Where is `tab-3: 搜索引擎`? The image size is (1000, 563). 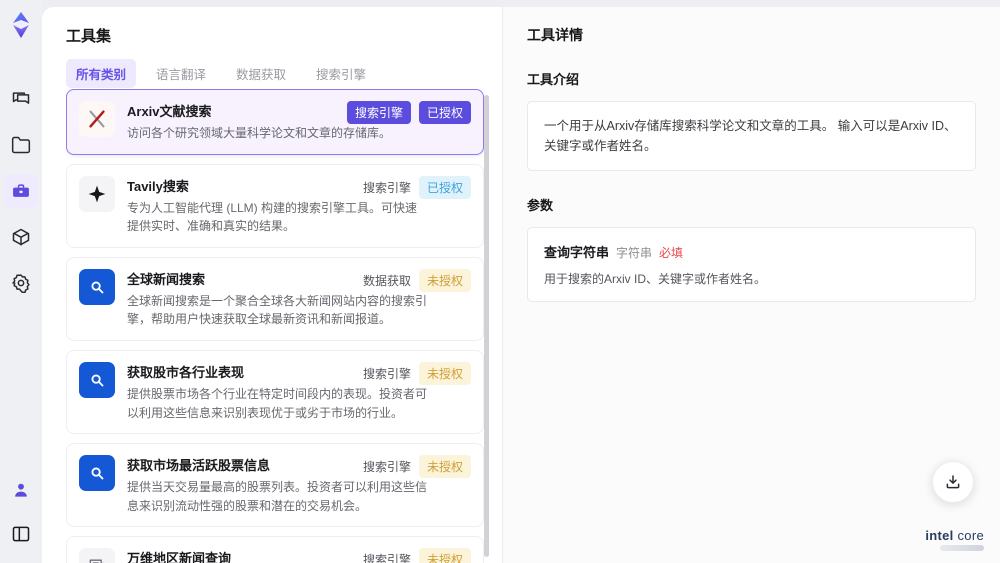 tab-3: 搜索引擎 is located at coordinates (341, 73).